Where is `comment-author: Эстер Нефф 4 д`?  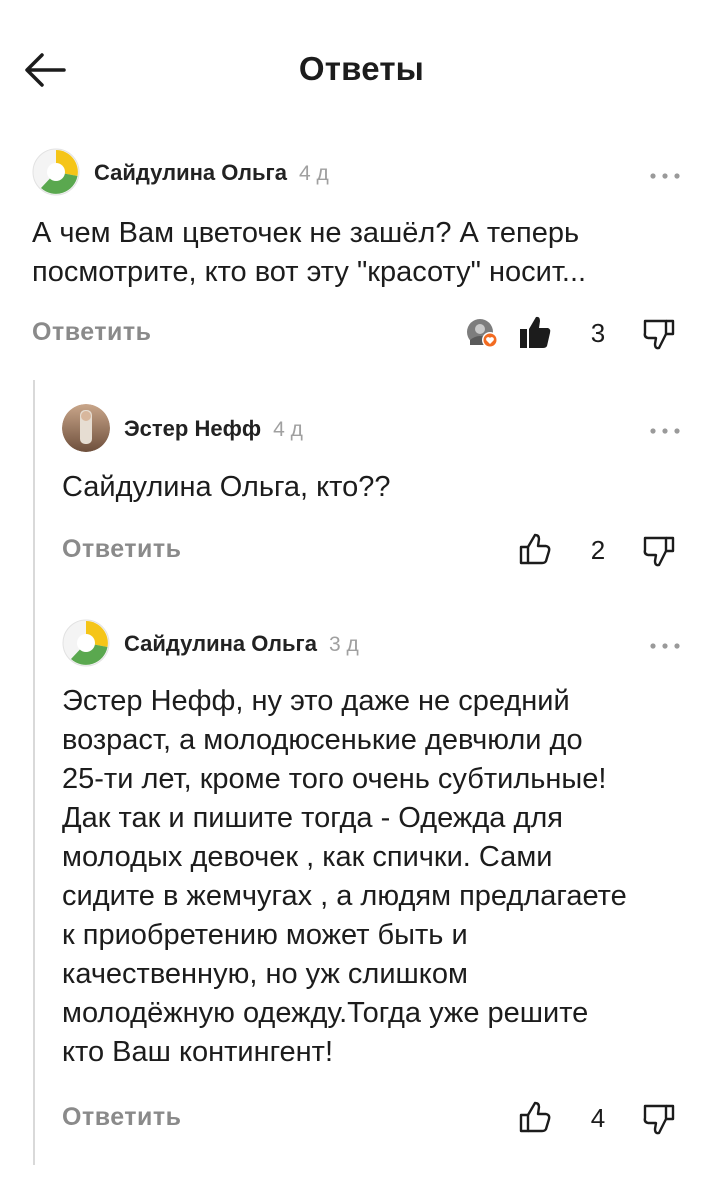
comment-author: Эстер Нефф 4 д is located at coordinates (213, 429).